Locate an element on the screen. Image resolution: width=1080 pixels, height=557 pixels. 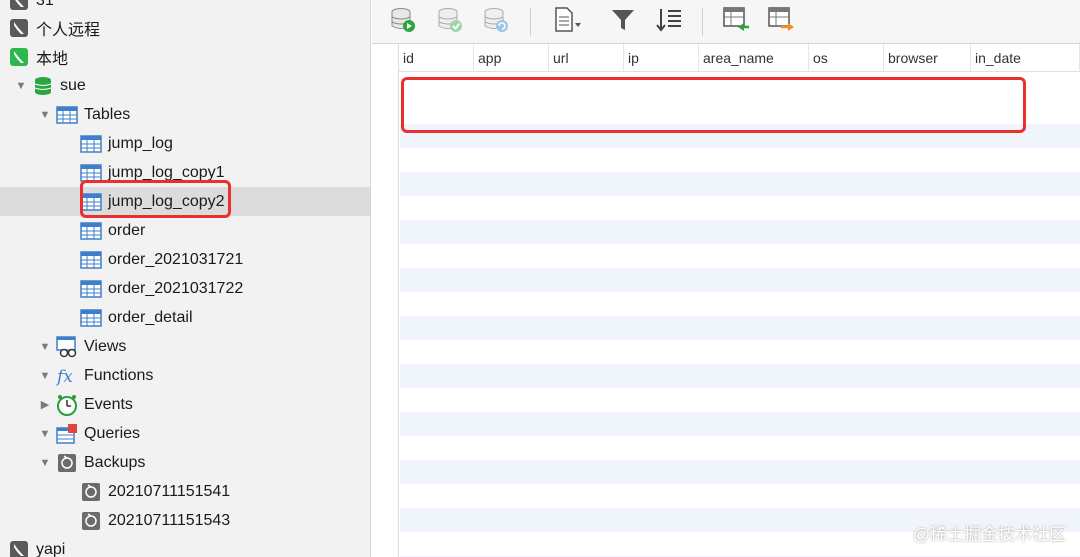
sort-icon is located at coordinates (669, 22).